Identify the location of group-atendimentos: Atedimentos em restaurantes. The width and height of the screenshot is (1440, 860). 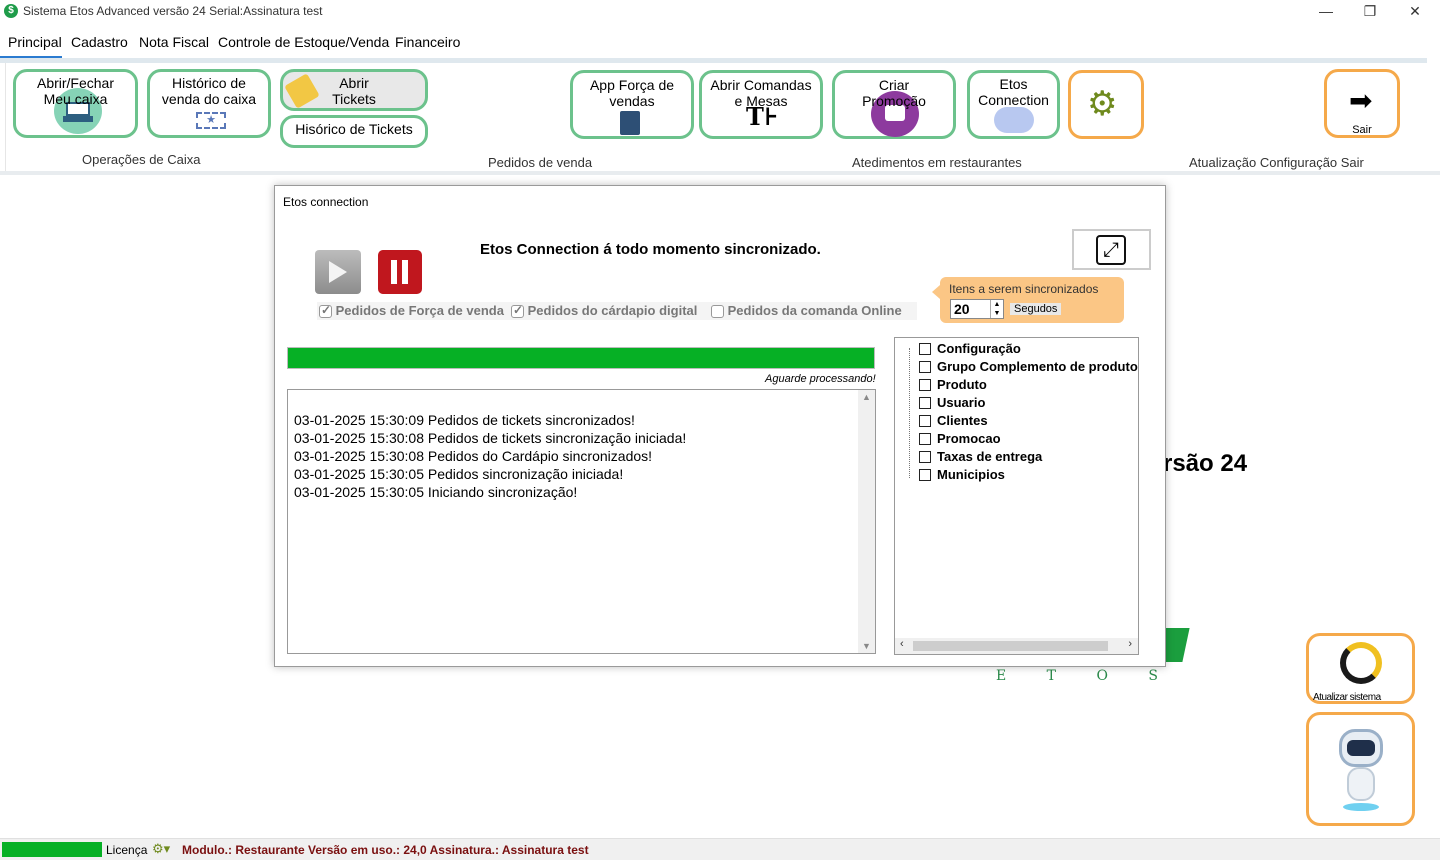
(937, 162).